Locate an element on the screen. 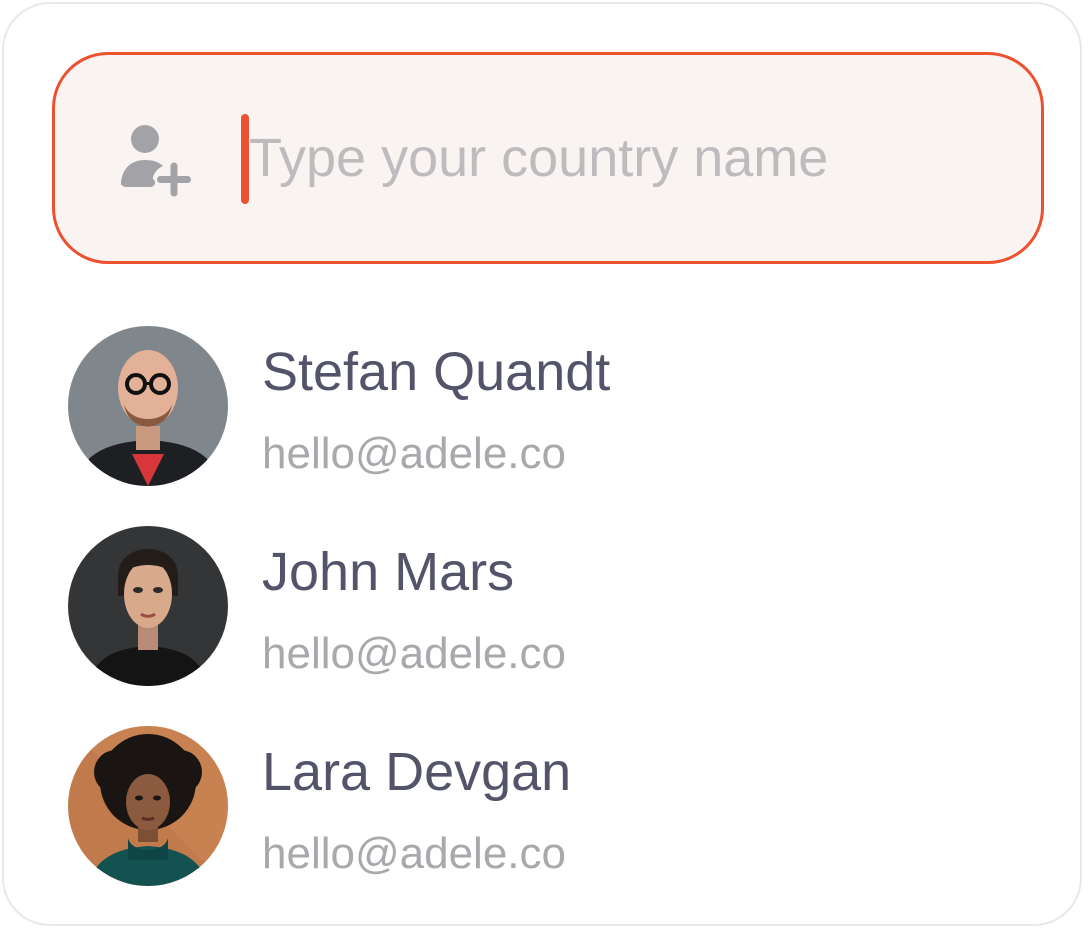 This screenshot has height=932, width=1088. user-add-icon is located at coordinates (157, 161).